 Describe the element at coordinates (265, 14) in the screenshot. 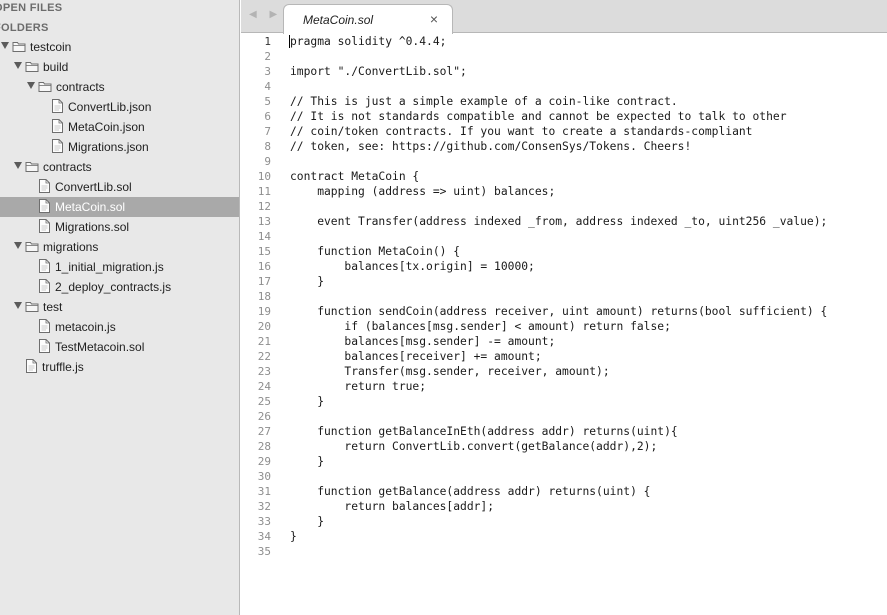

I see `tab-nav-arrows: ◀ ▶` at that location.